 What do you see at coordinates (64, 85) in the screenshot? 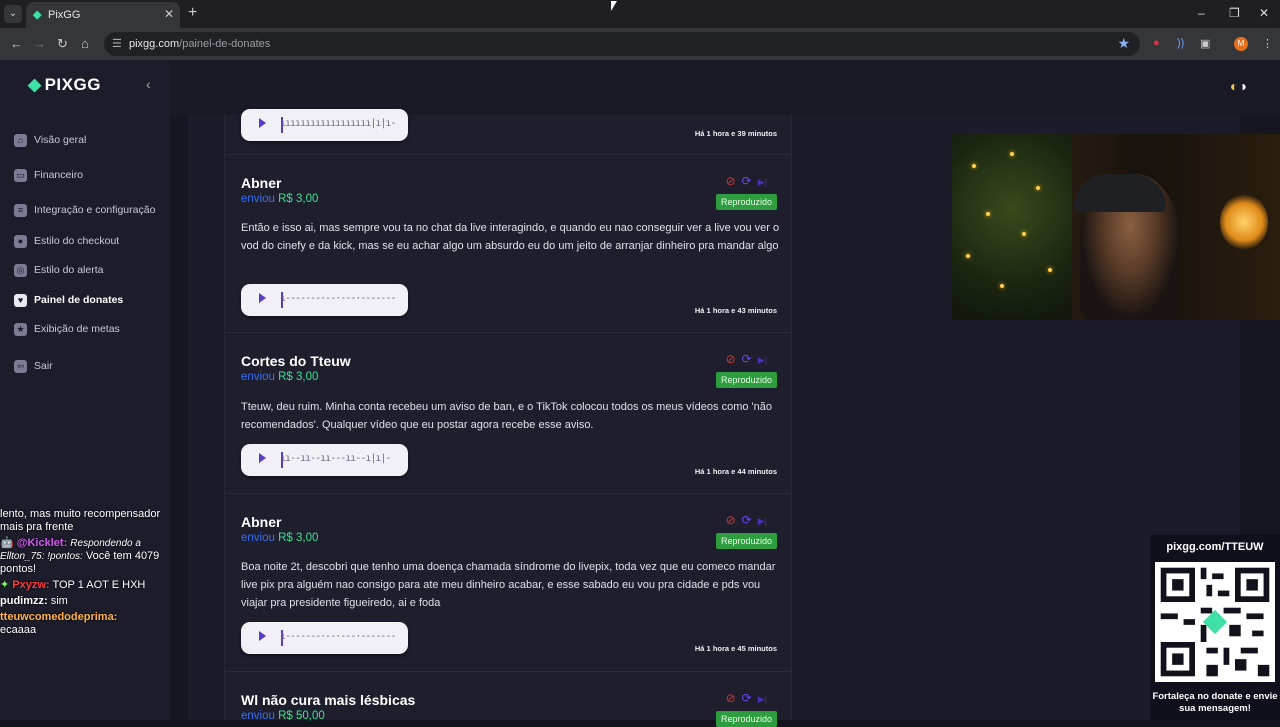
I see `pixgg-logo: ◆ PIXGG` at bounding box center [64, 85].